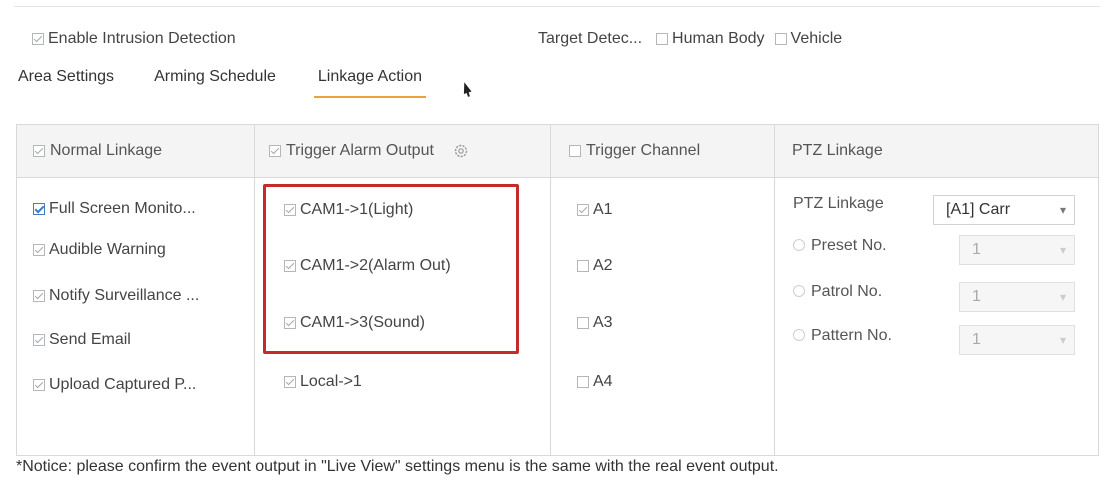 The height and width of the screenshot is (483, 1104). What do you see at coordinates (849, 245) in the screenshot?
I see `preset-label: Preset No.` at bounding box center [849, 245].